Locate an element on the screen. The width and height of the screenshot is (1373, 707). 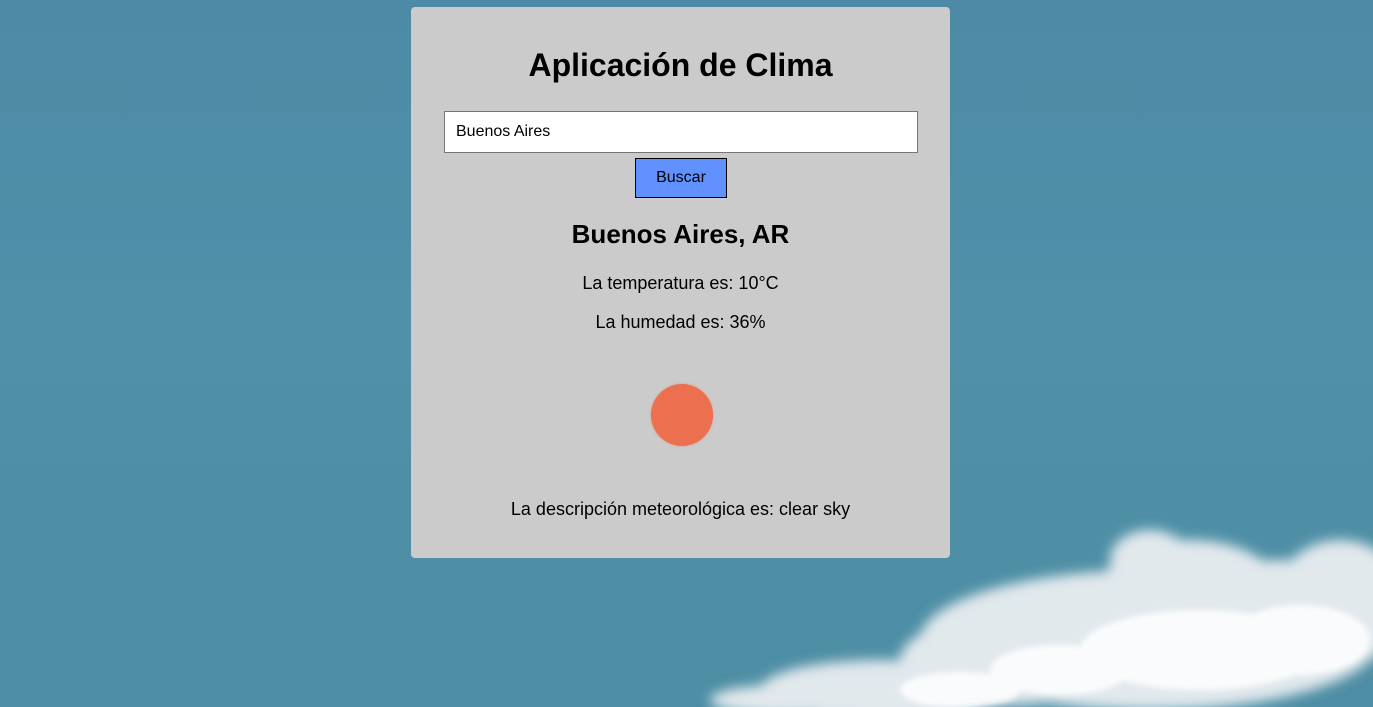
location-heading: Buenos Aires, AR is located at coordinates (680, 234).